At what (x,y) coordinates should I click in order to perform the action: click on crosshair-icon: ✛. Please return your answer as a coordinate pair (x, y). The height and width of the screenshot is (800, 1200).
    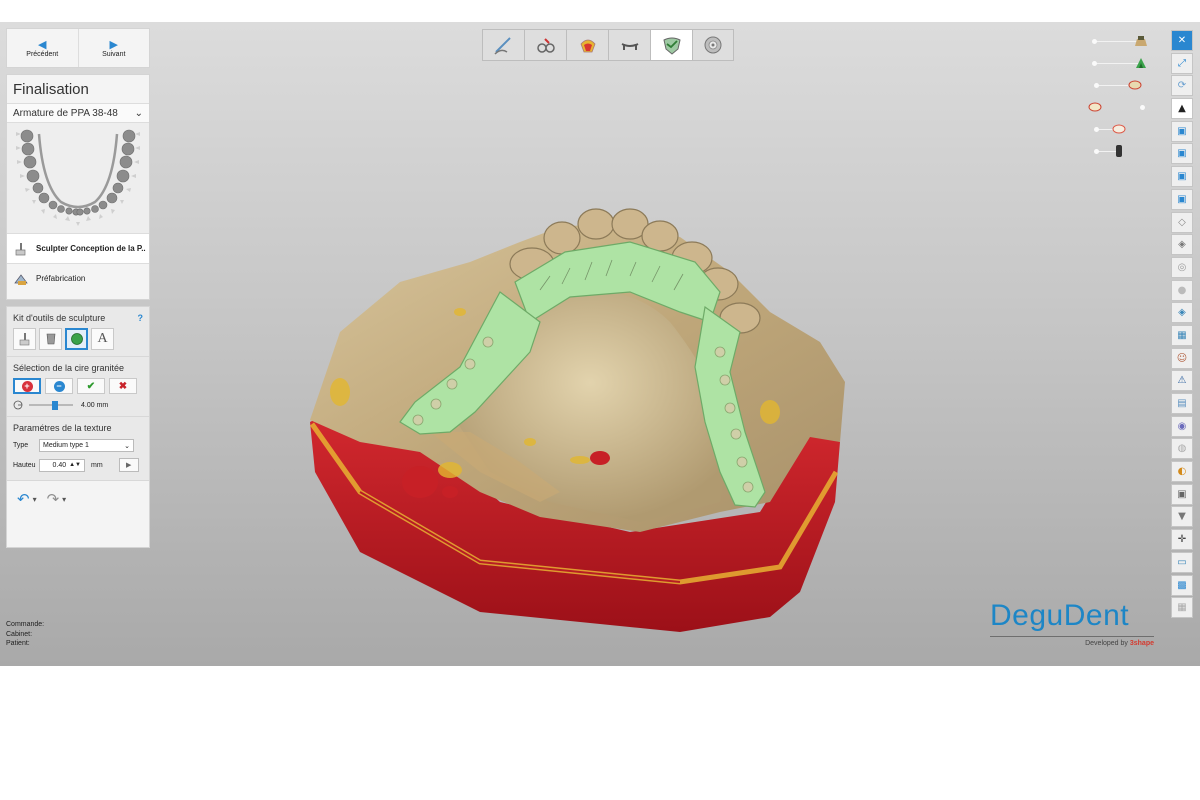
    Looking at the image, I should click on (1182, 540).